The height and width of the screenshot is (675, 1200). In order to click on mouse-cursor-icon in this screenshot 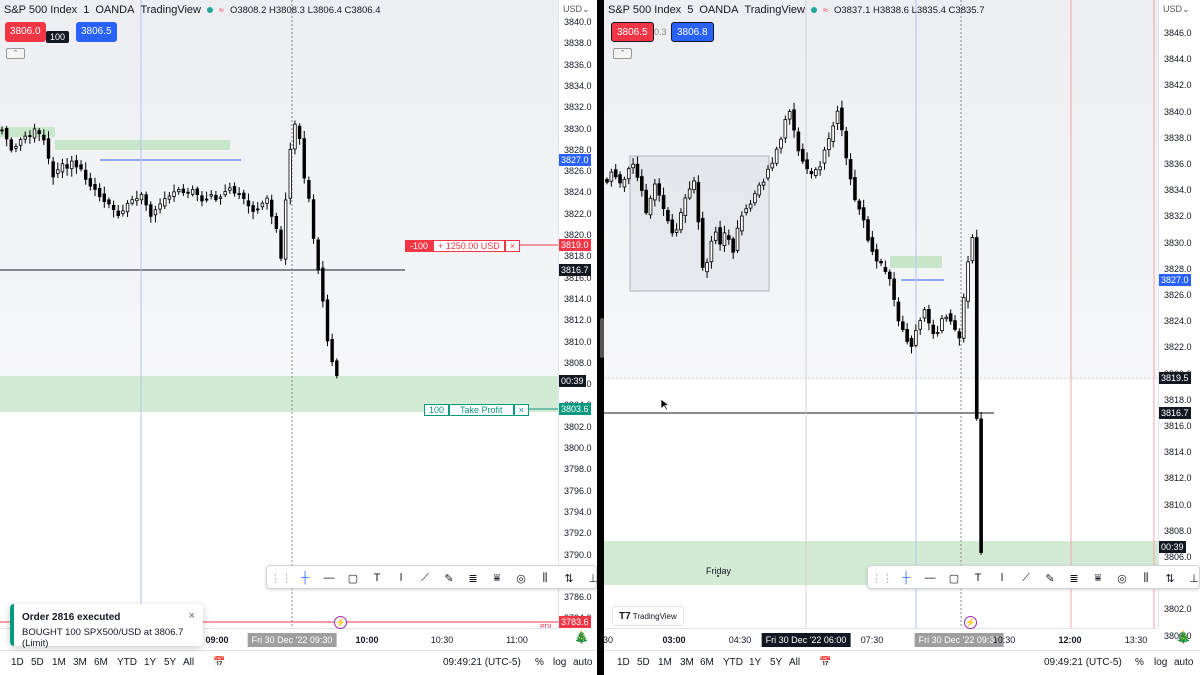, I will do `click(665, 404)`.